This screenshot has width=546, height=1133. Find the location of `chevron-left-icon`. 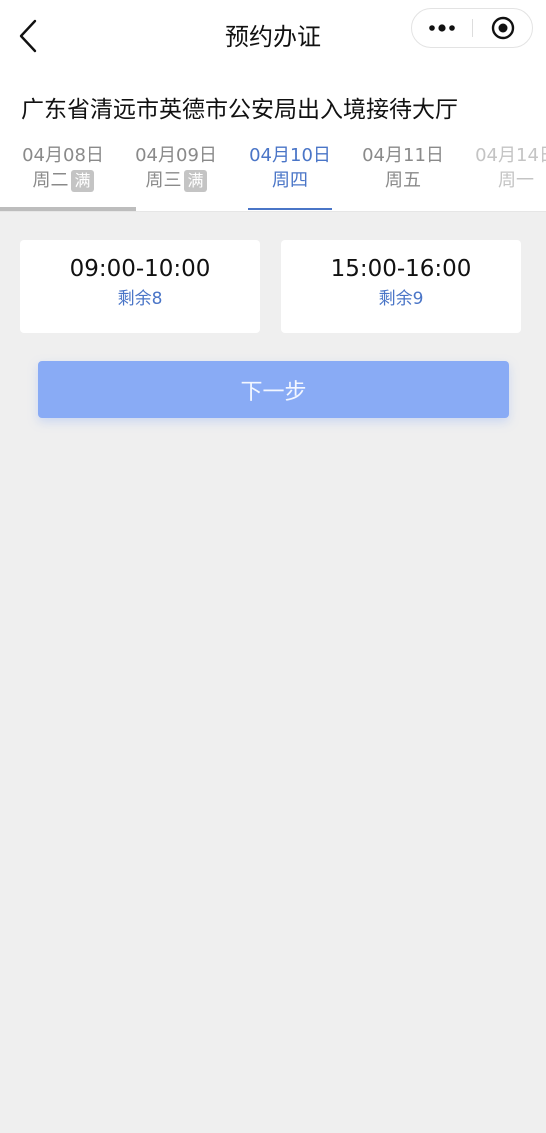

chevron-left-icon is located at coordinates (28, 36).